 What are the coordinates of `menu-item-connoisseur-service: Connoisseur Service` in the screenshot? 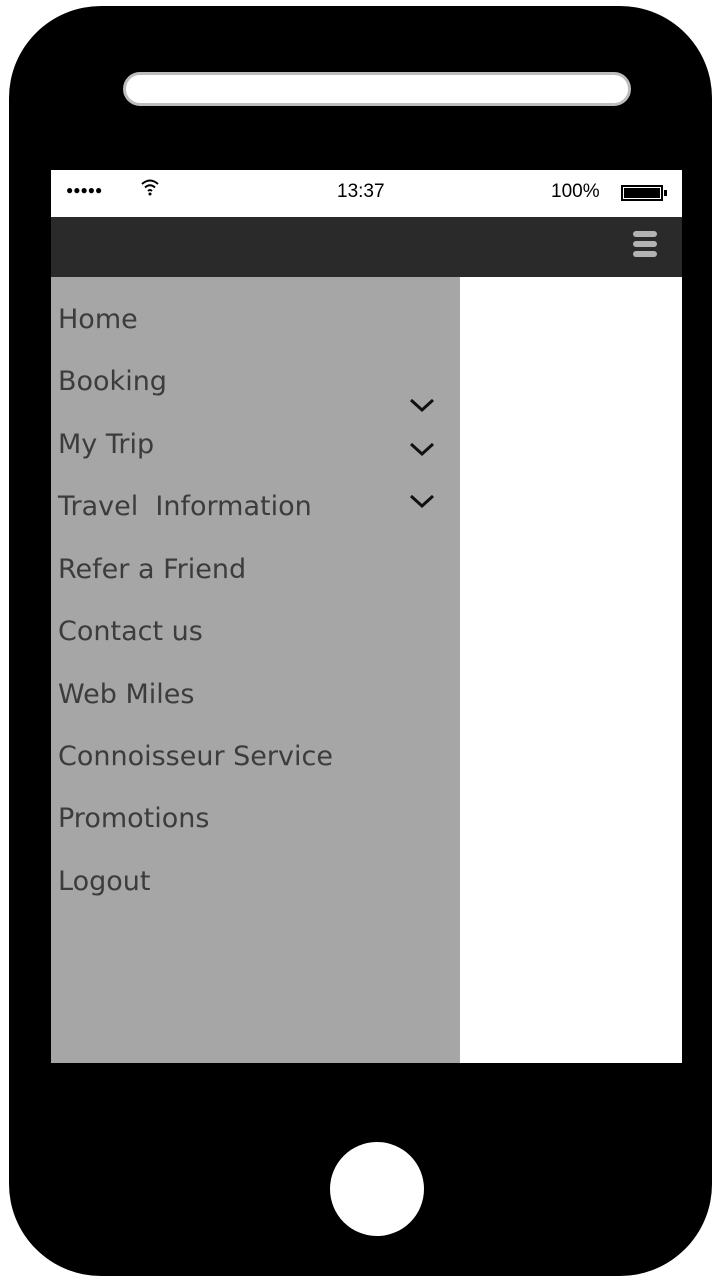 It's located at (195, 757).